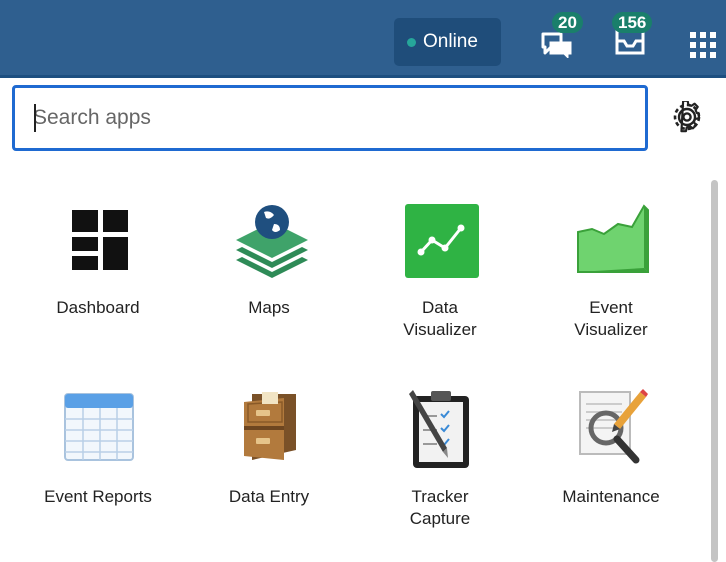 Image resolution: width=726 pixels, height=562 pixels. Describe the element at coordinates (632, 22) in the screenshot. I see `interpretations-count-badge: 156` at that location.